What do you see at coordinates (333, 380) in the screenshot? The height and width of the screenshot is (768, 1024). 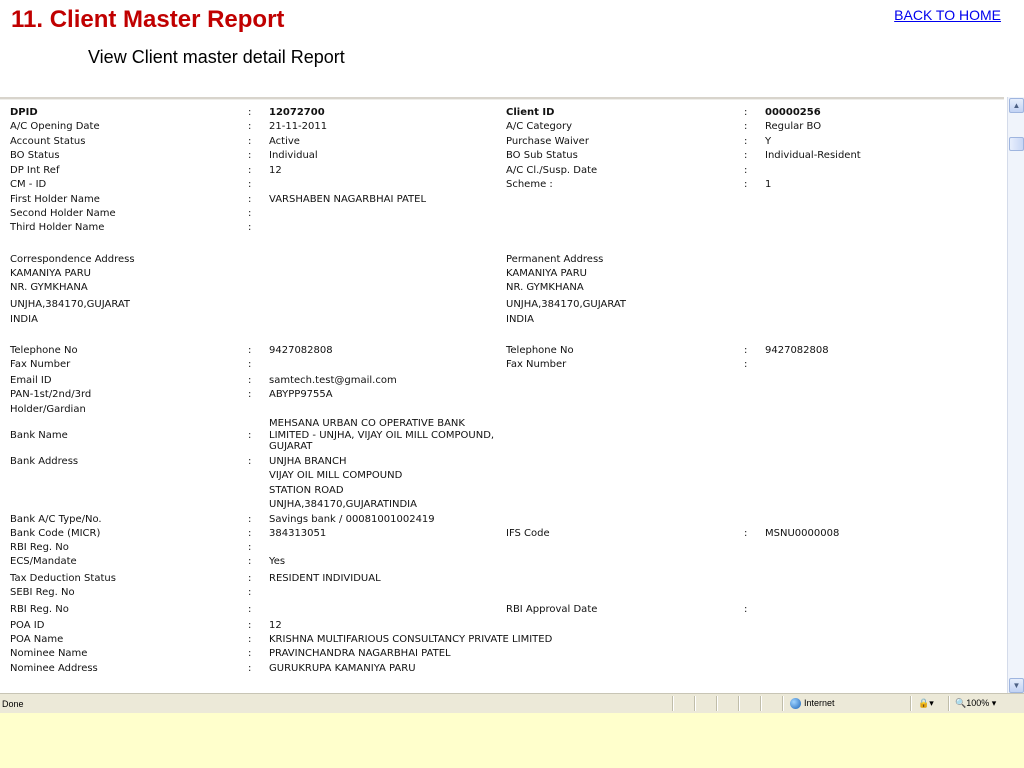 I see `field-value: samtech.test@gmail.com` at bounding box center [333, 380].